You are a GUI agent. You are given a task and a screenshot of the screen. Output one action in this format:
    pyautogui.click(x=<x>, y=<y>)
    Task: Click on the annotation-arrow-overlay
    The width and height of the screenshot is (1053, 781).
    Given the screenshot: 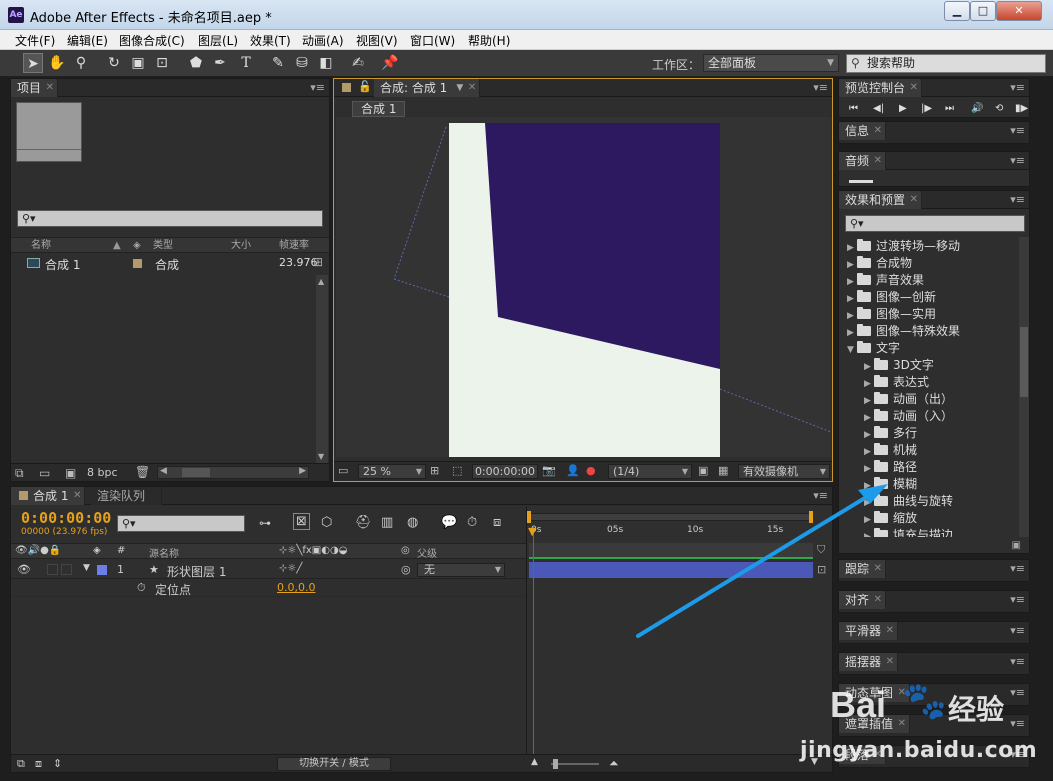 What is the action you would take?
    pyautogui.click(x=762, y=561)
    